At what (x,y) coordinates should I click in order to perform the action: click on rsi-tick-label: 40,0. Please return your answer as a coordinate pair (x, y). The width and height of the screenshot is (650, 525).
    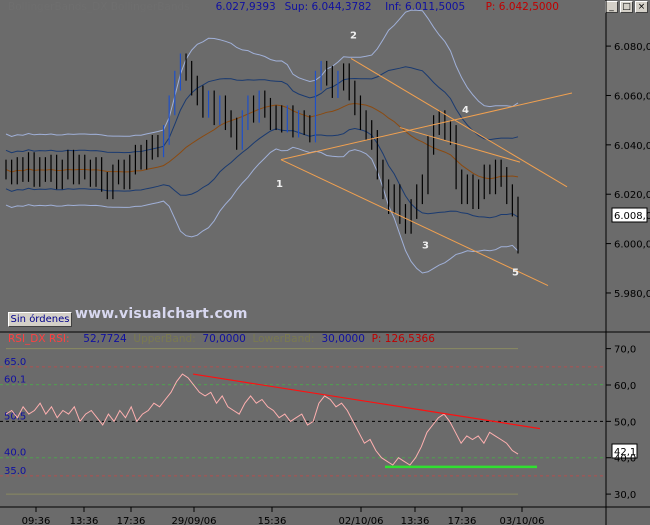
    Looking at the image, I should click on (625, 459).